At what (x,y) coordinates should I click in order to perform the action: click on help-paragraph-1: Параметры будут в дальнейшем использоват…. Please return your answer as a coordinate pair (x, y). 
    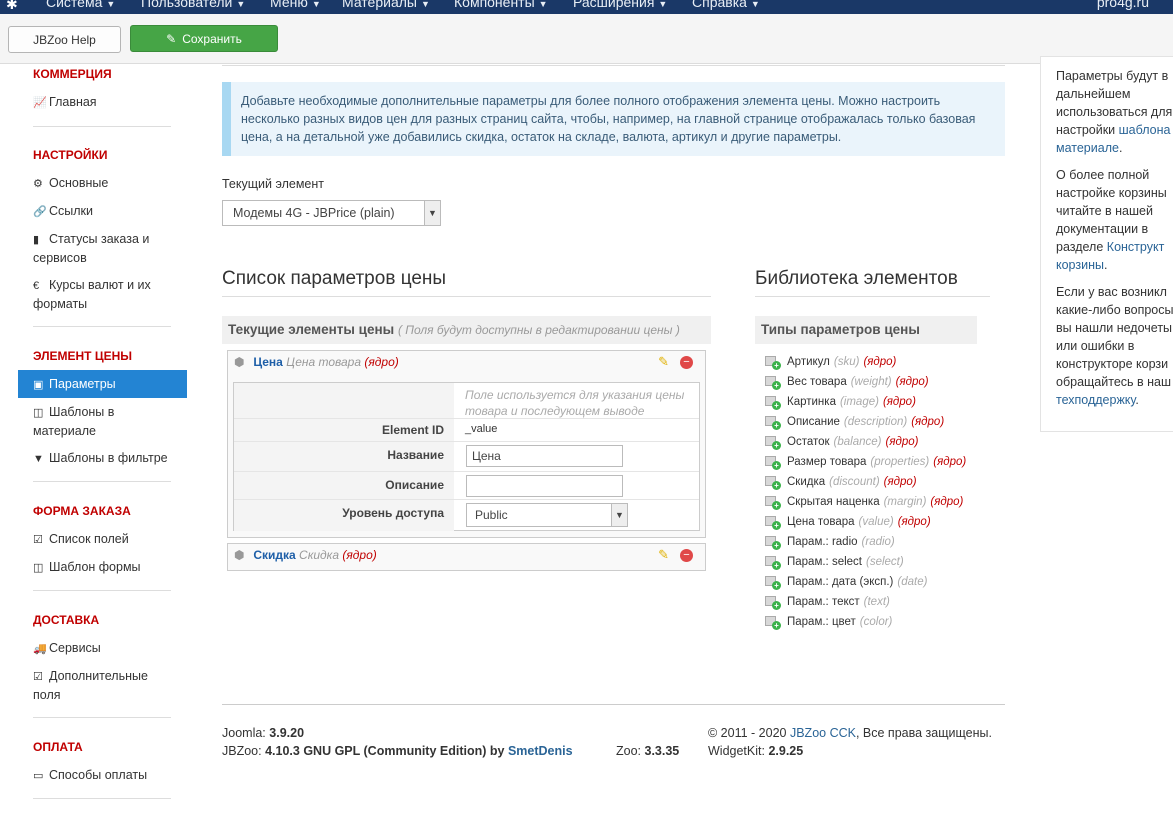
    Looking at the image, I should click on (1114, 112).